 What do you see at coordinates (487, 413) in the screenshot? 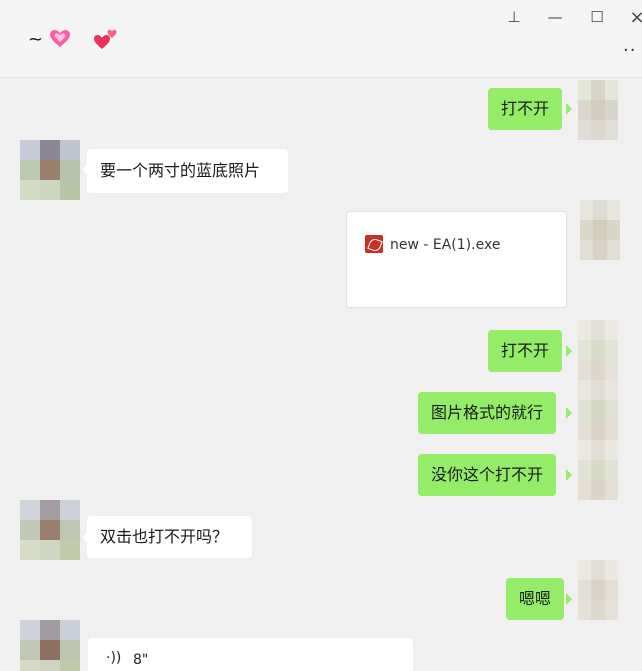
I see `sent-message-bubble: 图片格式的就行` at bounding box center [487, 413].